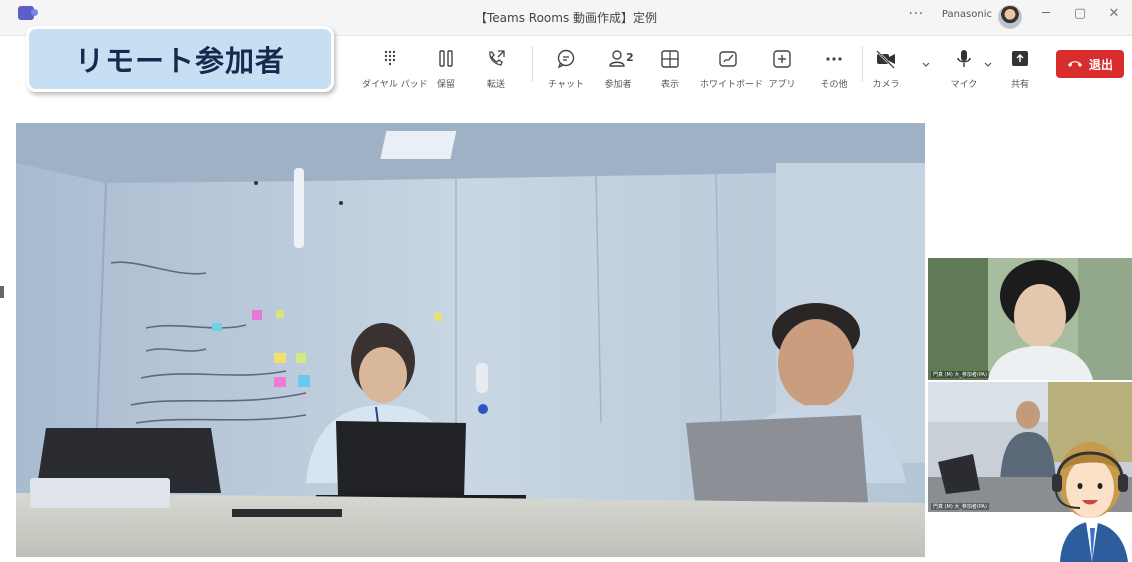 The image size is (1132, 562). Describe the element at coordinates (670, 69) in the screenshot. I see `view-button: 表示` at that location.